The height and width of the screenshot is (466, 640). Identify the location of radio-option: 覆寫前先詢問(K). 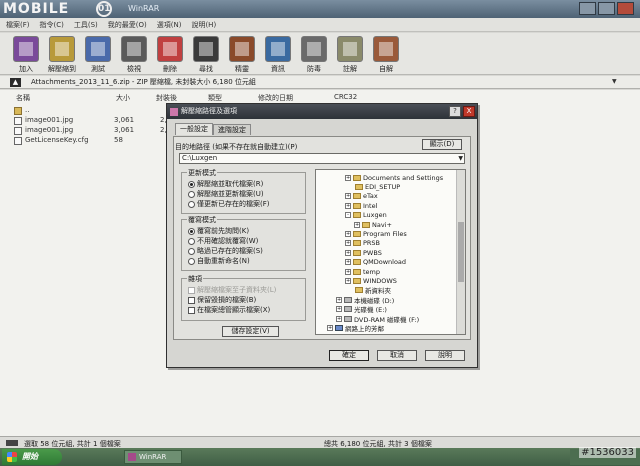
(218, 231).